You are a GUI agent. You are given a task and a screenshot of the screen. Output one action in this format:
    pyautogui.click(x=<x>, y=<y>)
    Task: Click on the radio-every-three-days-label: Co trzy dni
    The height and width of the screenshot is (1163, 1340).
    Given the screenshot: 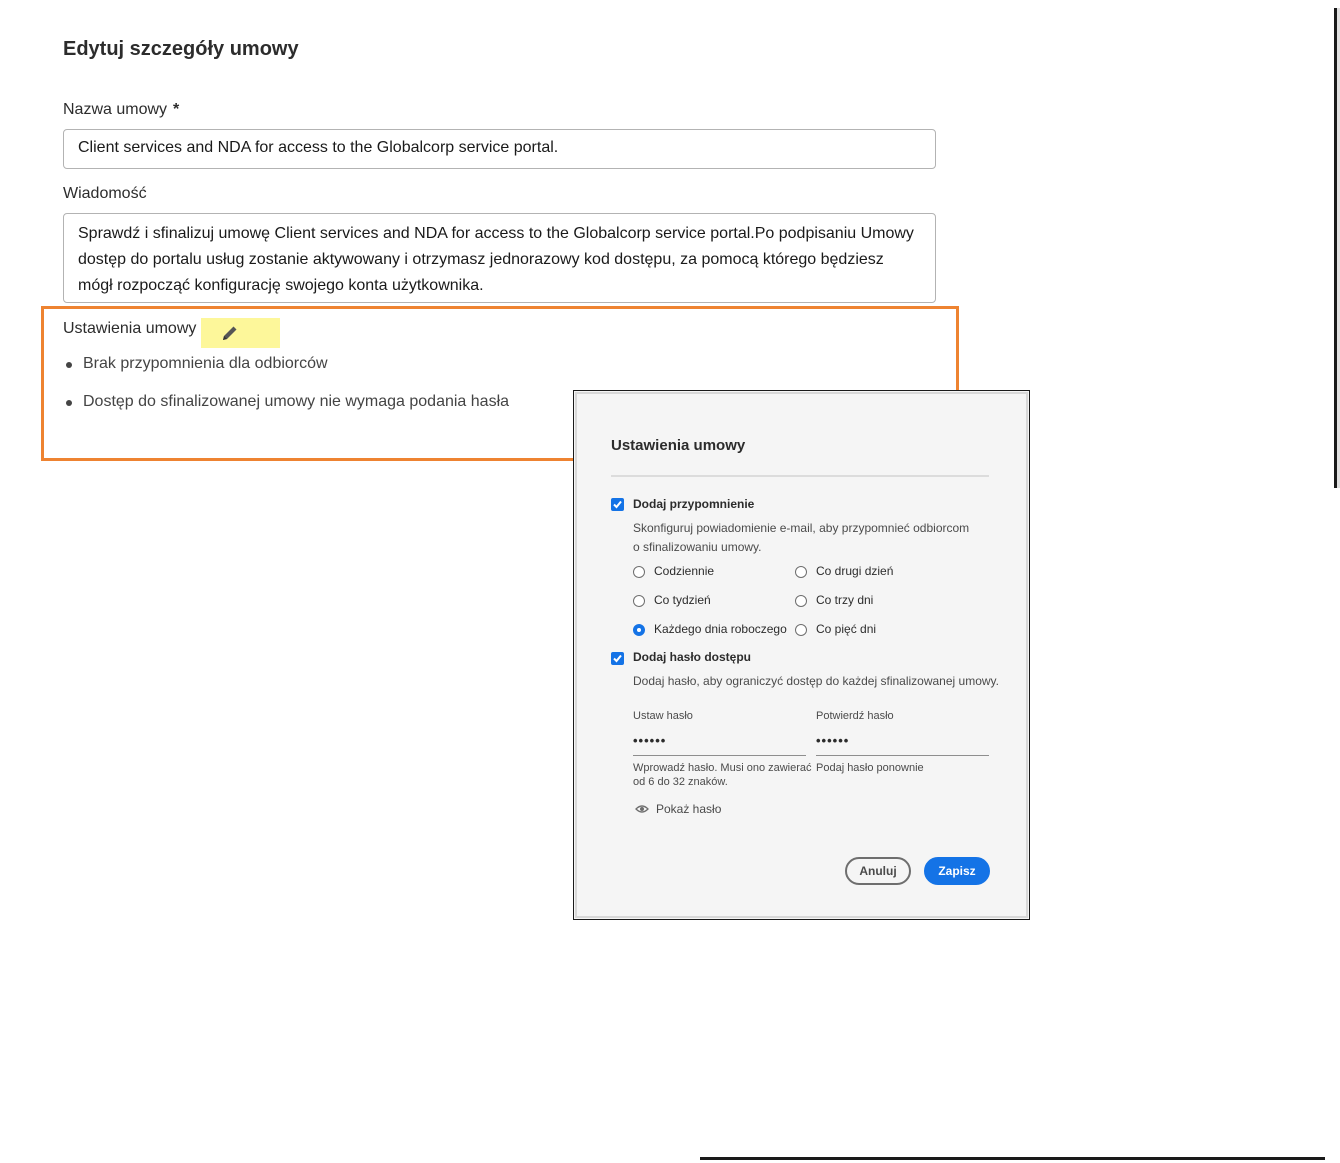 What is the action you would take?
    pyautogui.click(x=845, y=600)
    